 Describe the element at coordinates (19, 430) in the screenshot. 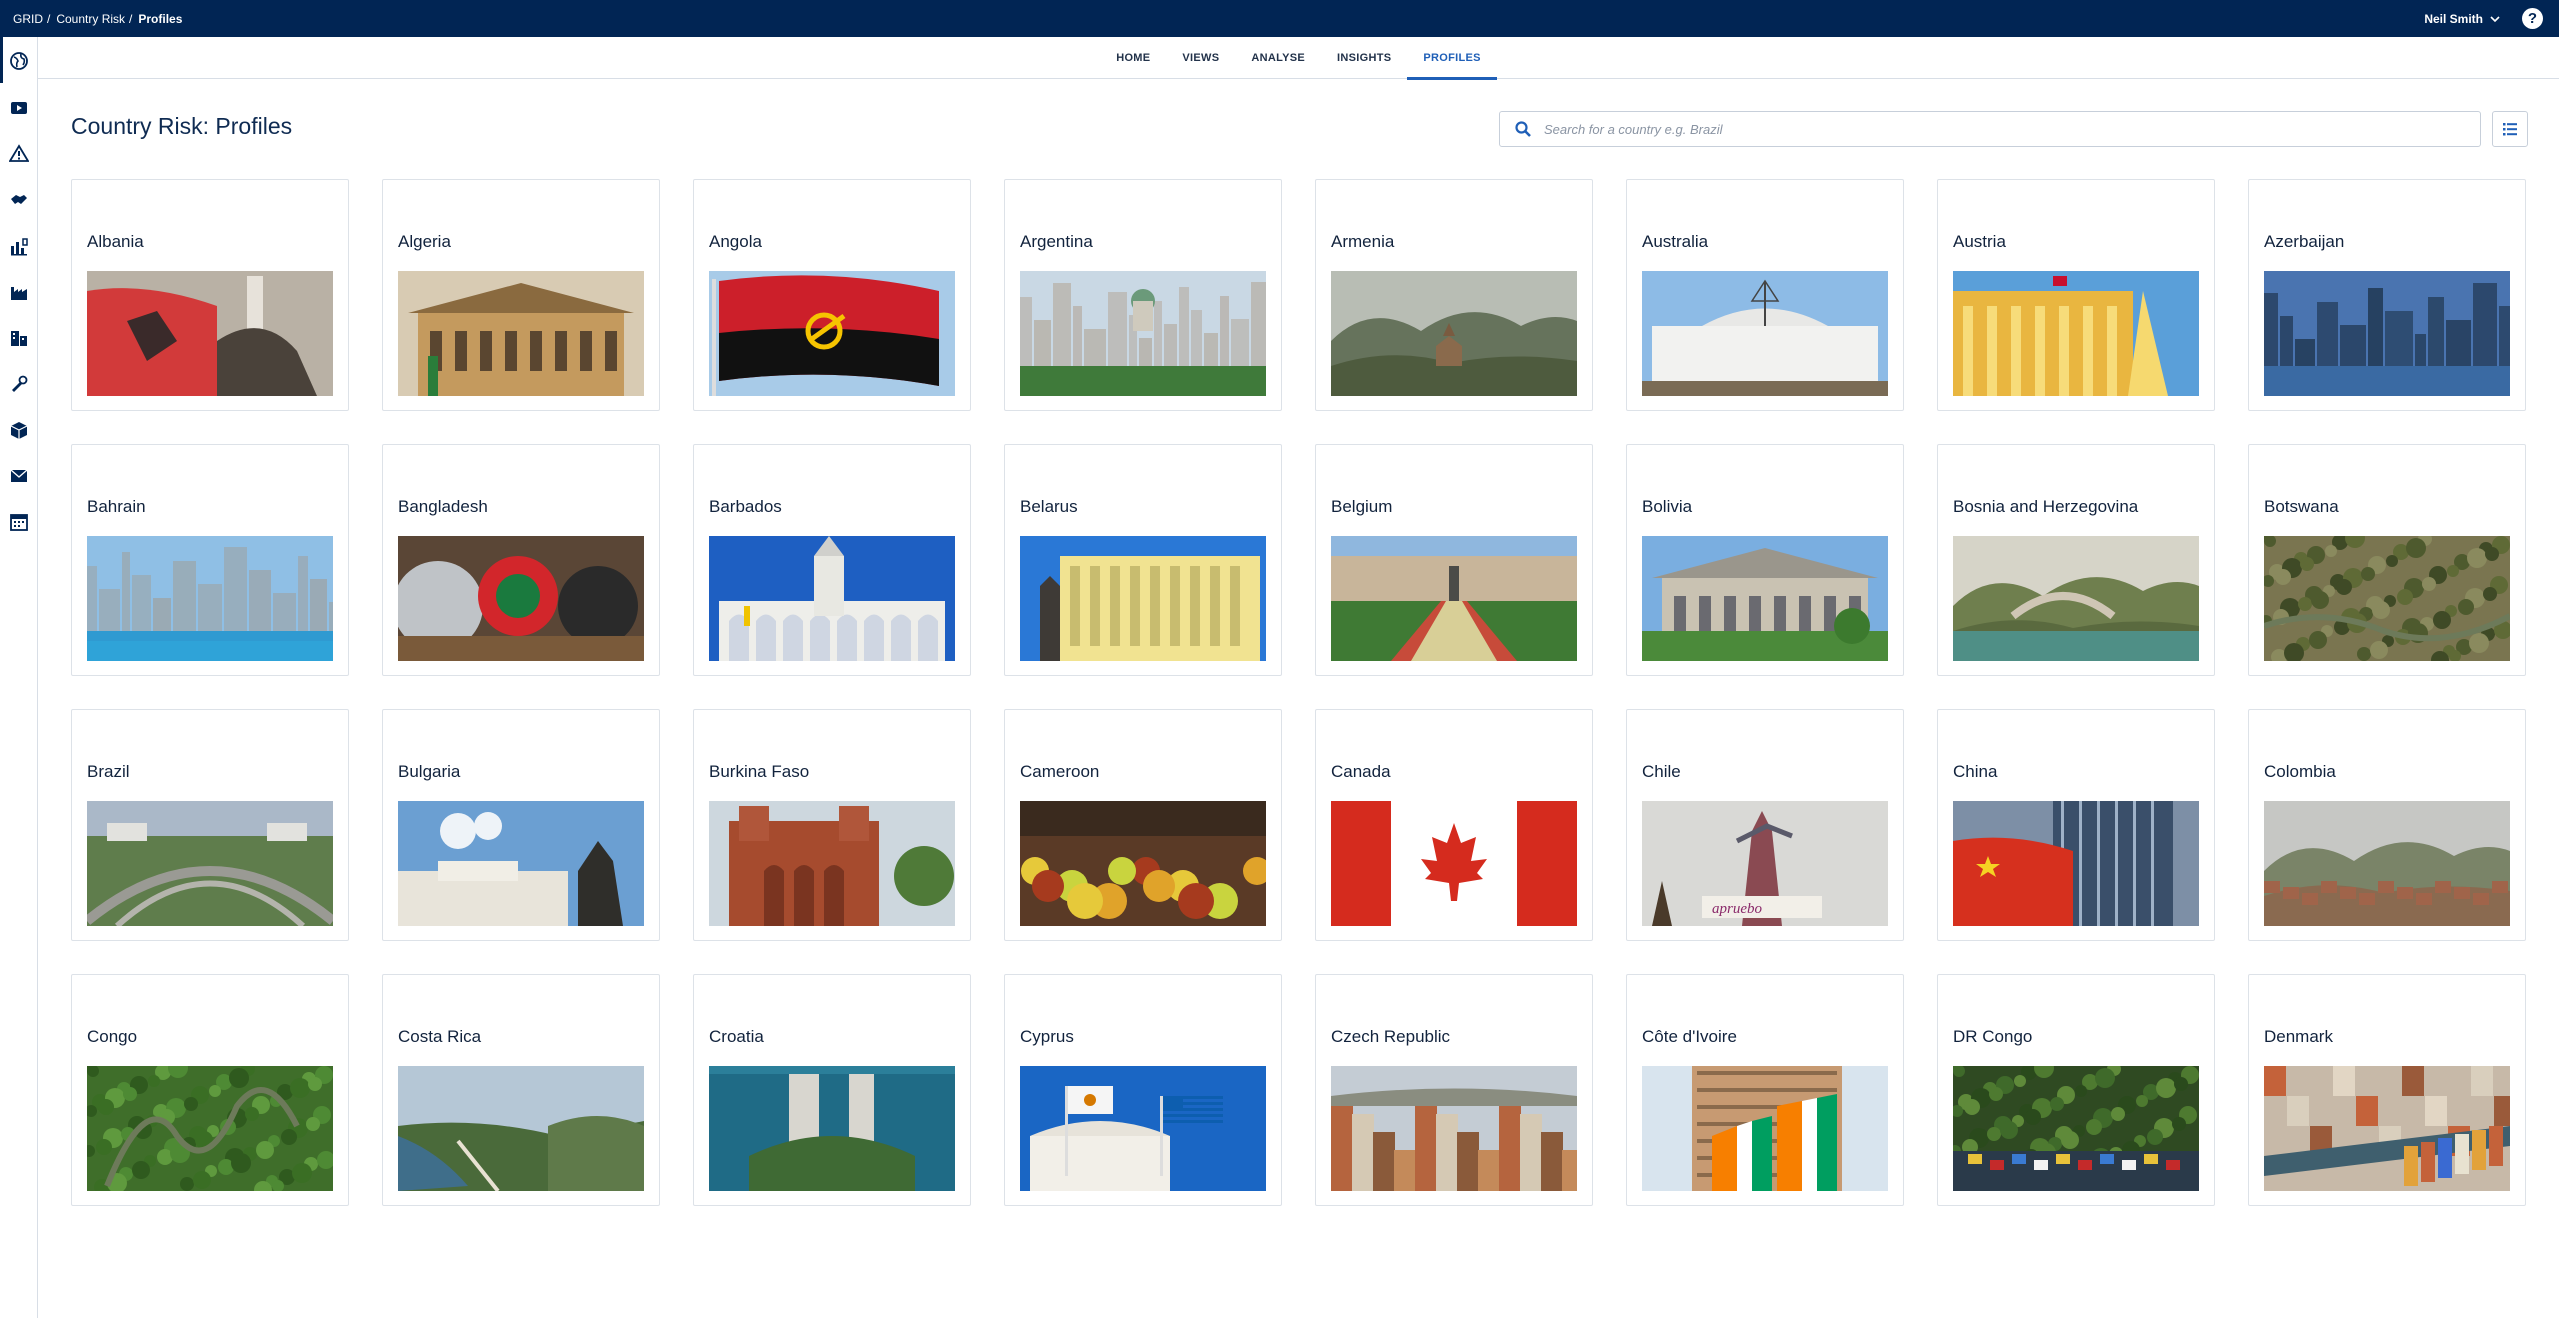

I see `box-icon` at that location.